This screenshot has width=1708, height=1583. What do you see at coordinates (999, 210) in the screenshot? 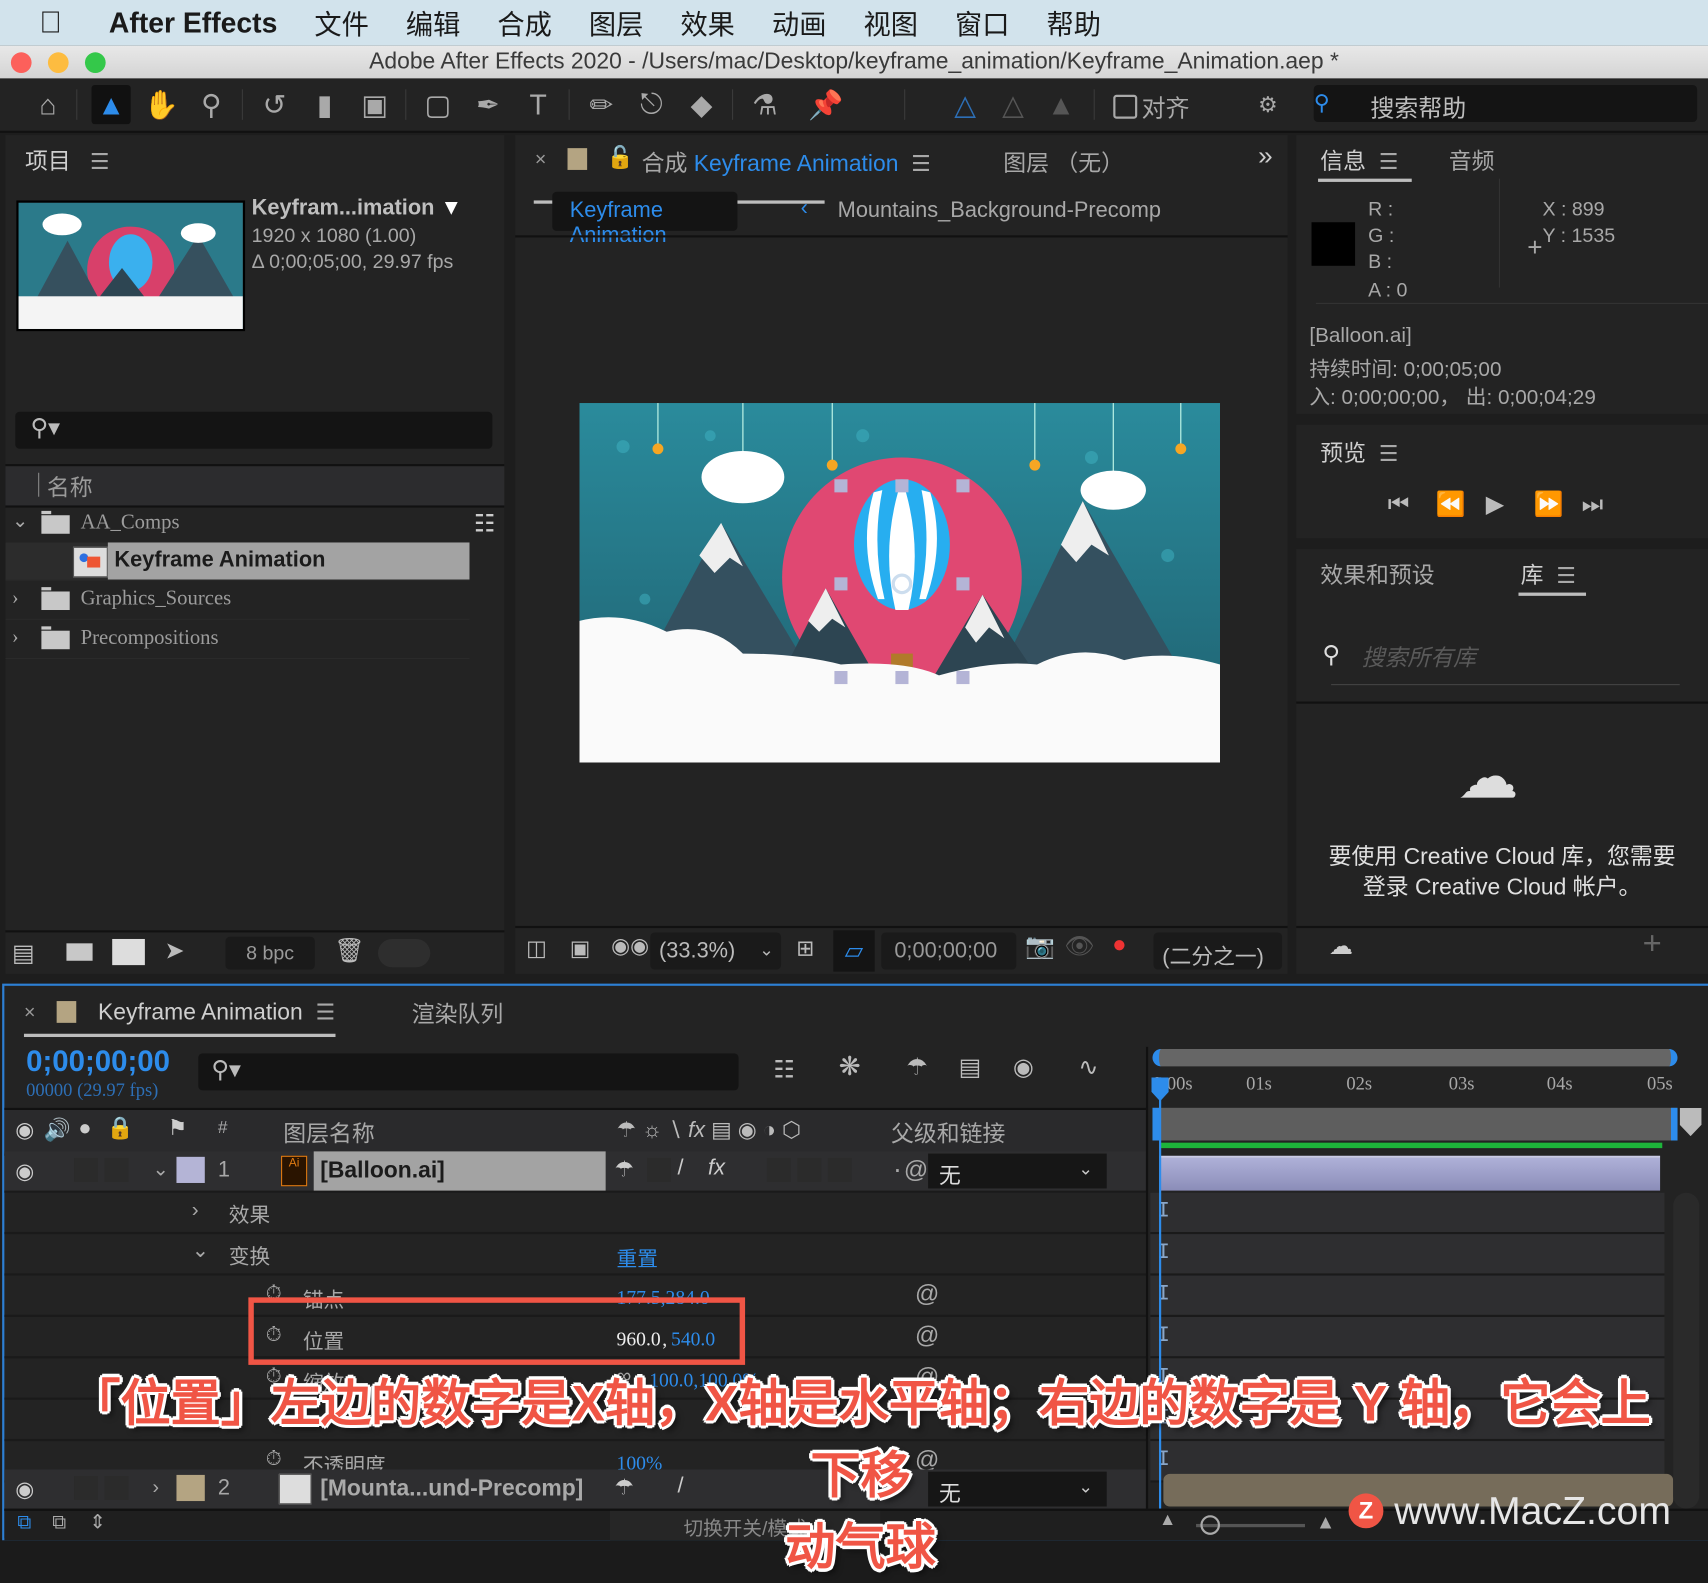
I see `breadcrumb-precomp: Mountains_Background-Precomp` at bounding box center [999, 210].